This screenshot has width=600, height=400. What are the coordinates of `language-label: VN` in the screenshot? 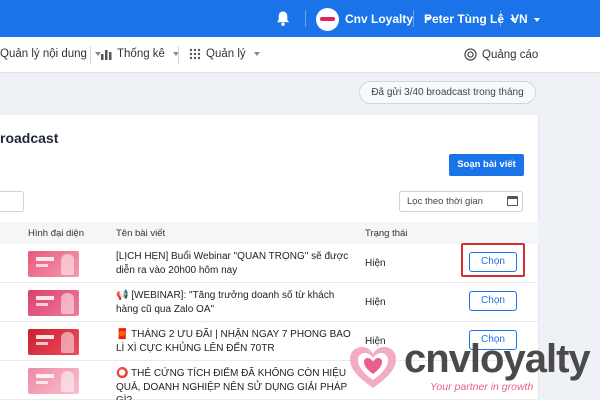 It's located at (519, 19).